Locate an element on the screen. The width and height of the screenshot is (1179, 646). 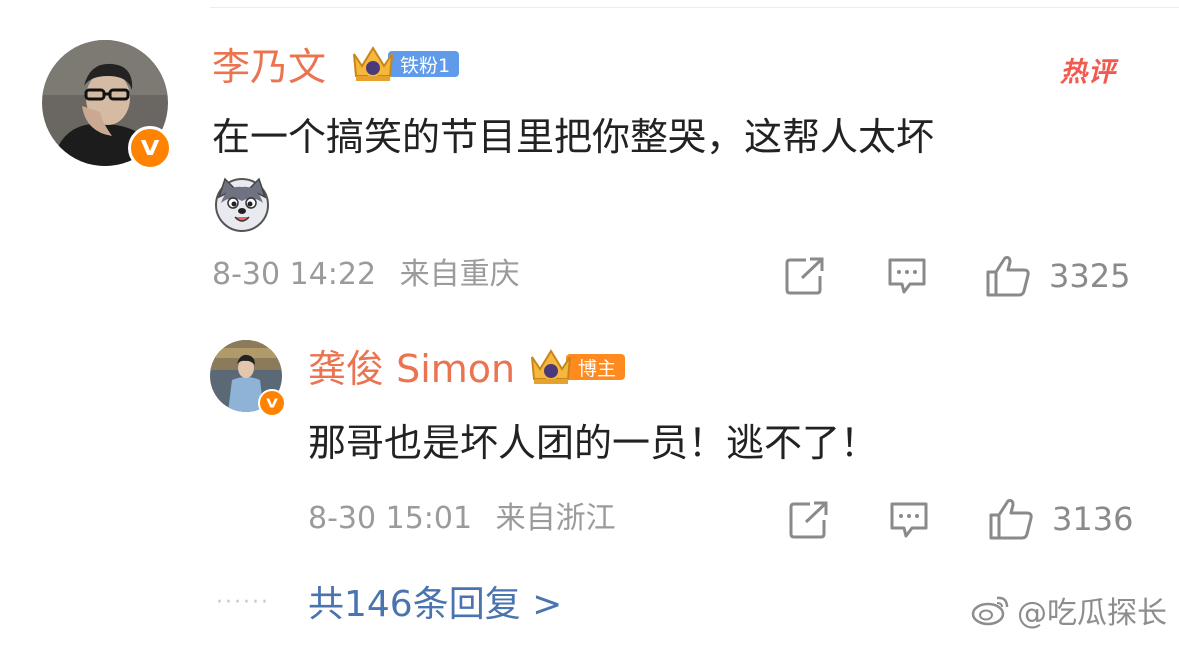
comment-text: 在一个搞笑的节目里把你整哭，这帮人太坏 is located at coordinates (573, 137).